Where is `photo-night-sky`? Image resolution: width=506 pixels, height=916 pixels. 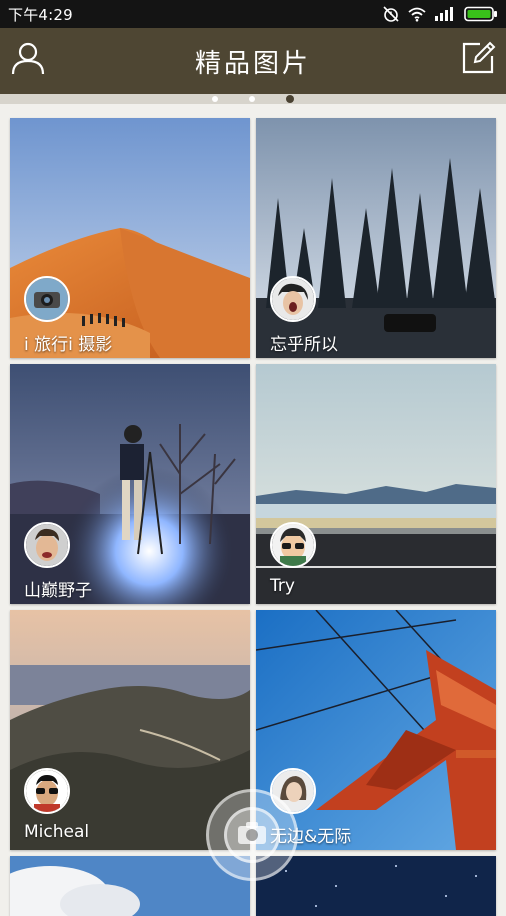
photo-night-sky is located at coordinates (376, 886).